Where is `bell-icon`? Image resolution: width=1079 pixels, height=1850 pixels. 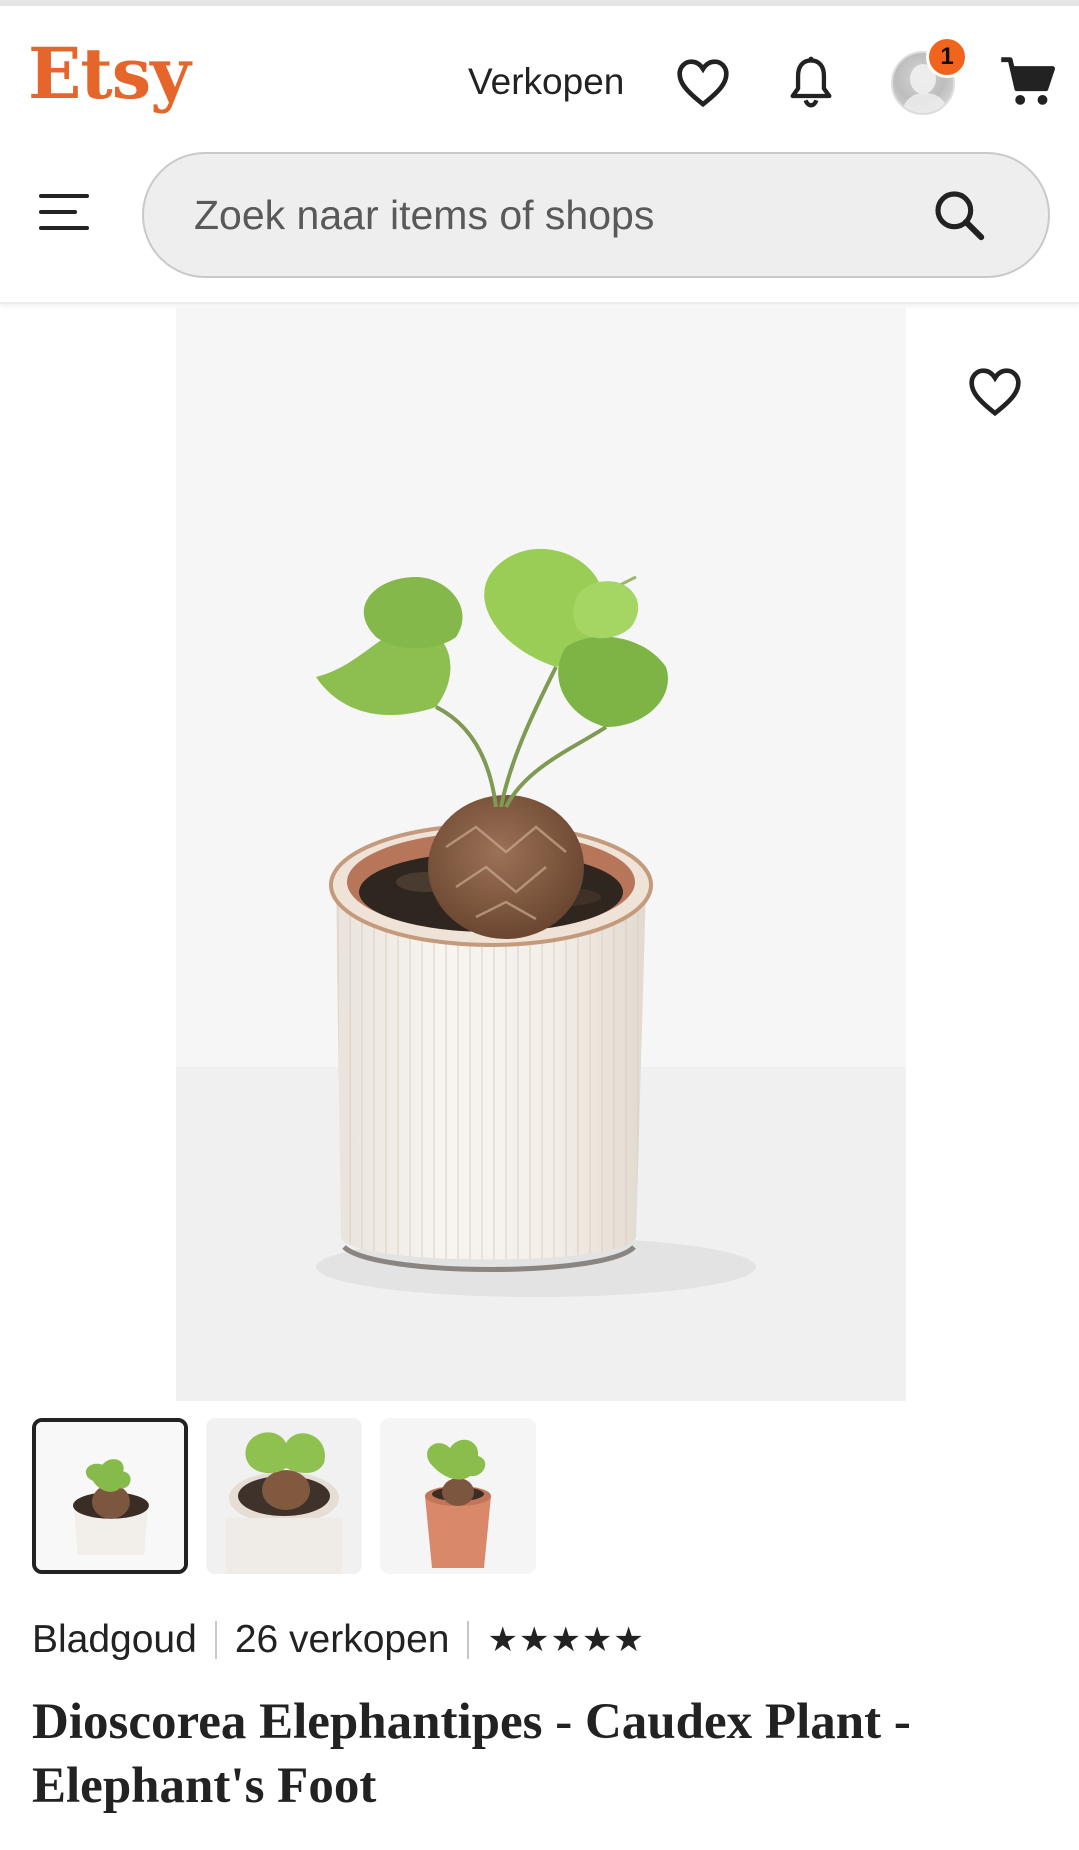
bell-icon is located at coordinates (811, 82).